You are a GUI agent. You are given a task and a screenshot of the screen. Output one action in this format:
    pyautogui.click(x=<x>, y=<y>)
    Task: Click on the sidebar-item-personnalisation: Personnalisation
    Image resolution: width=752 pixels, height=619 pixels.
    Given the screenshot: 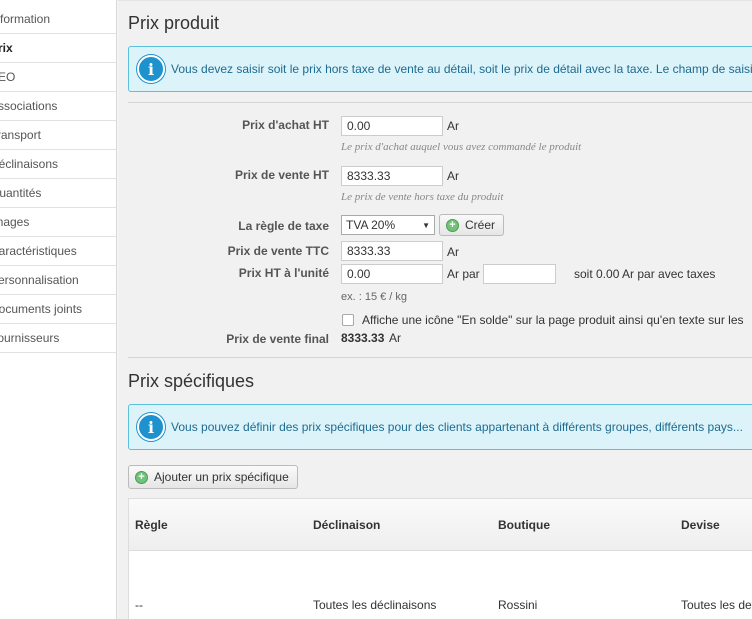 What is the action you would take?
    pyautogui.click(x=58, y=280)
    